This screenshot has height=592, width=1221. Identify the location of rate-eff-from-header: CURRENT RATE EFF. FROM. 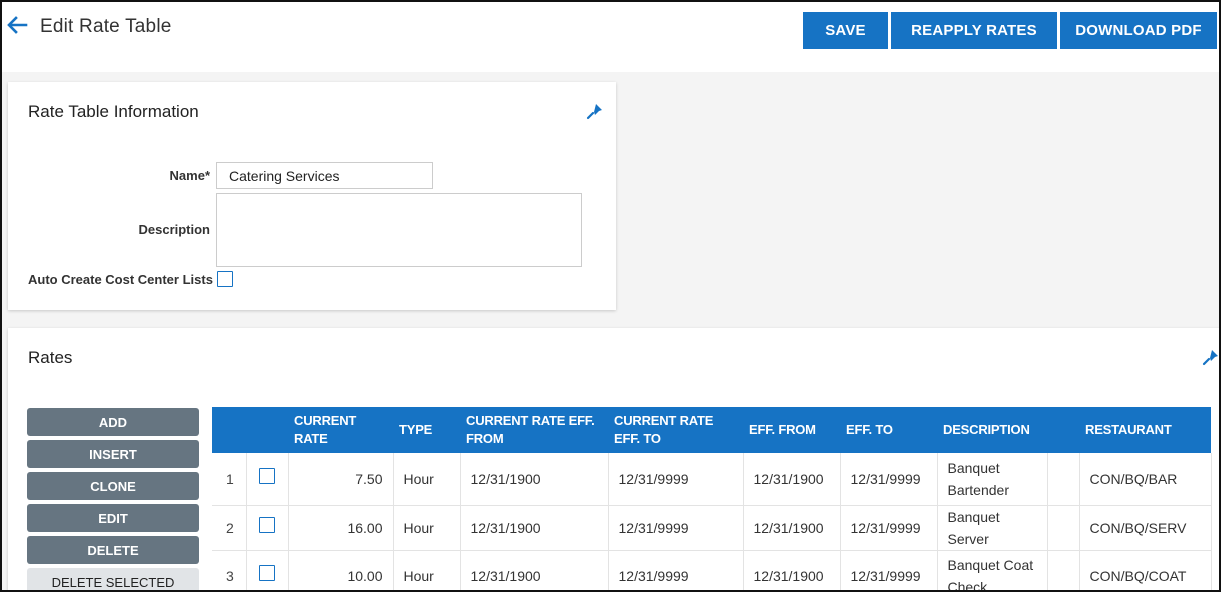
(534, 430).